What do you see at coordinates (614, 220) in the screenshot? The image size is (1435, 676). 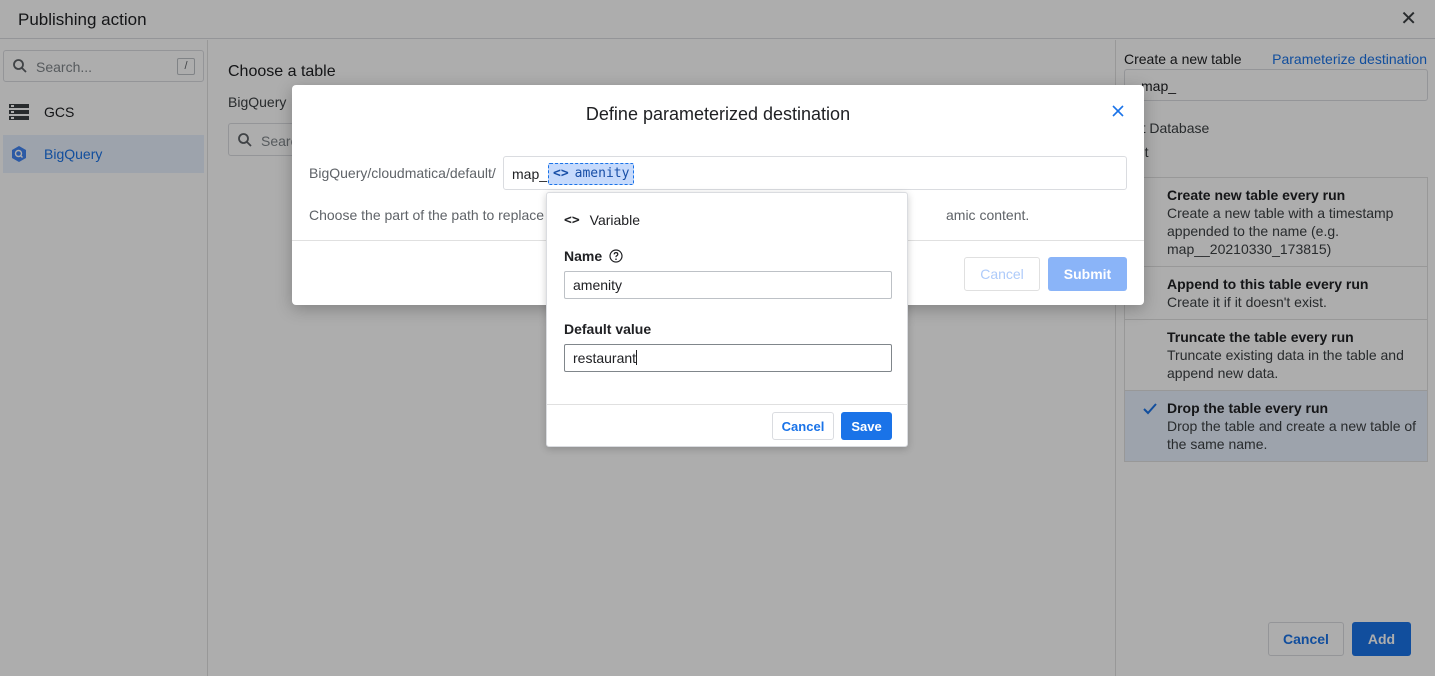 I see `popover-title: Variable` at bounding box center [614, 220].